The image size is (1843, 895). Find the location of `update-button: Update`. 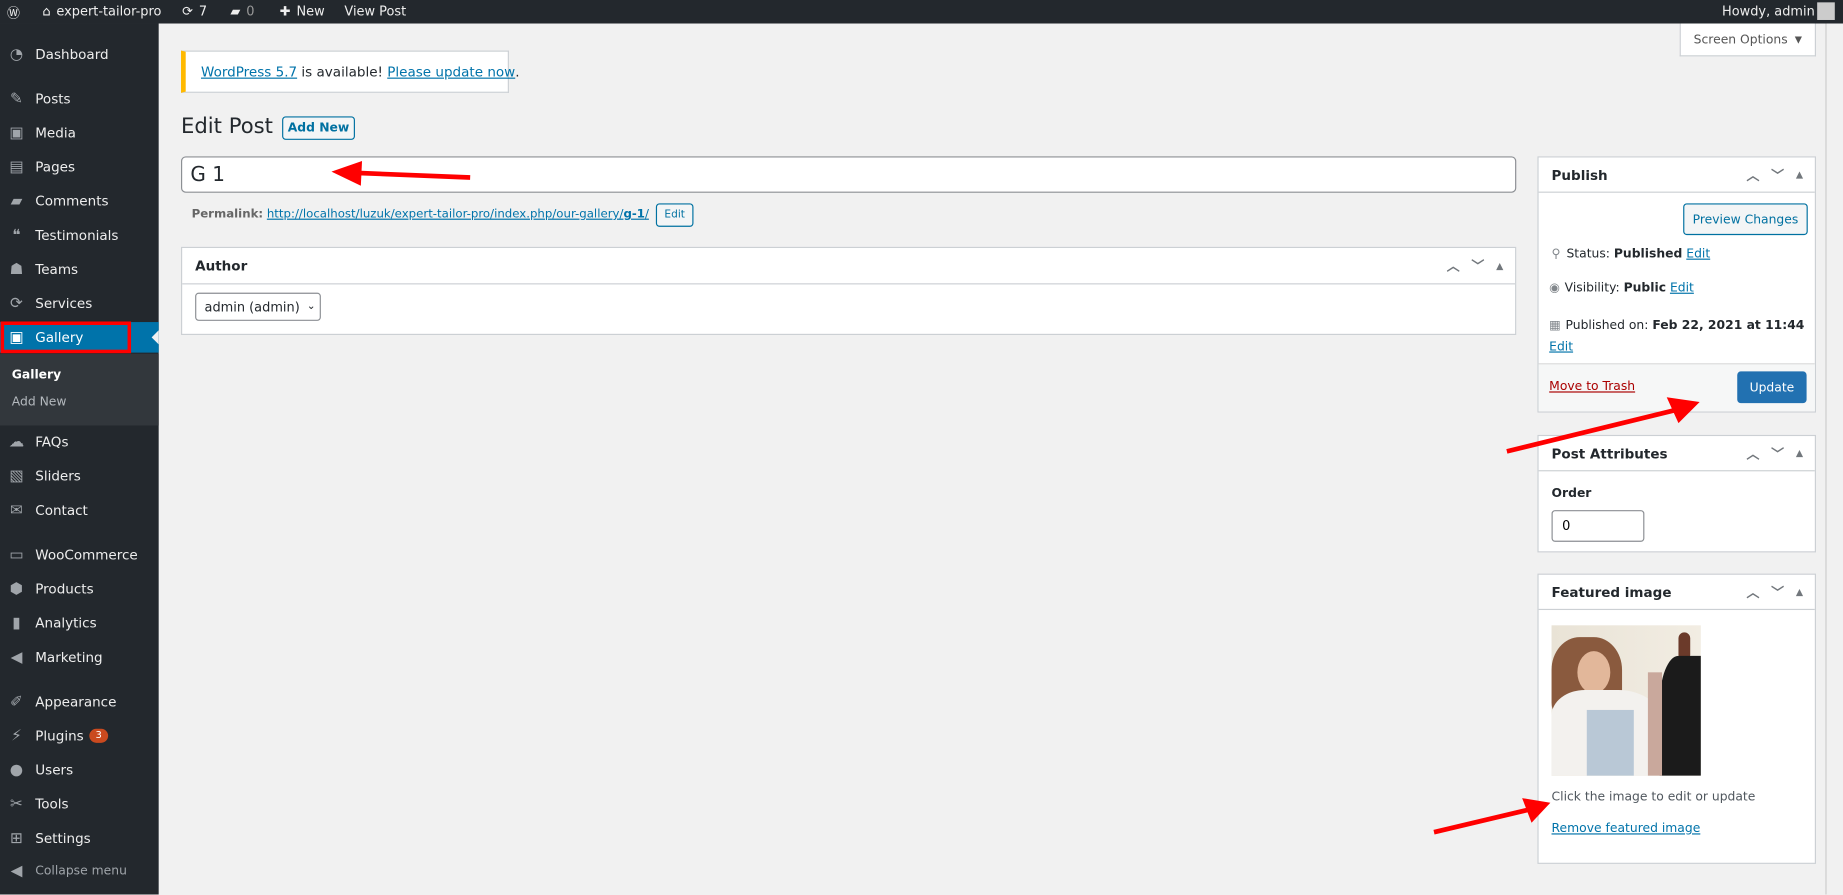

update-button: Update is located at coordinates (1772, 387).